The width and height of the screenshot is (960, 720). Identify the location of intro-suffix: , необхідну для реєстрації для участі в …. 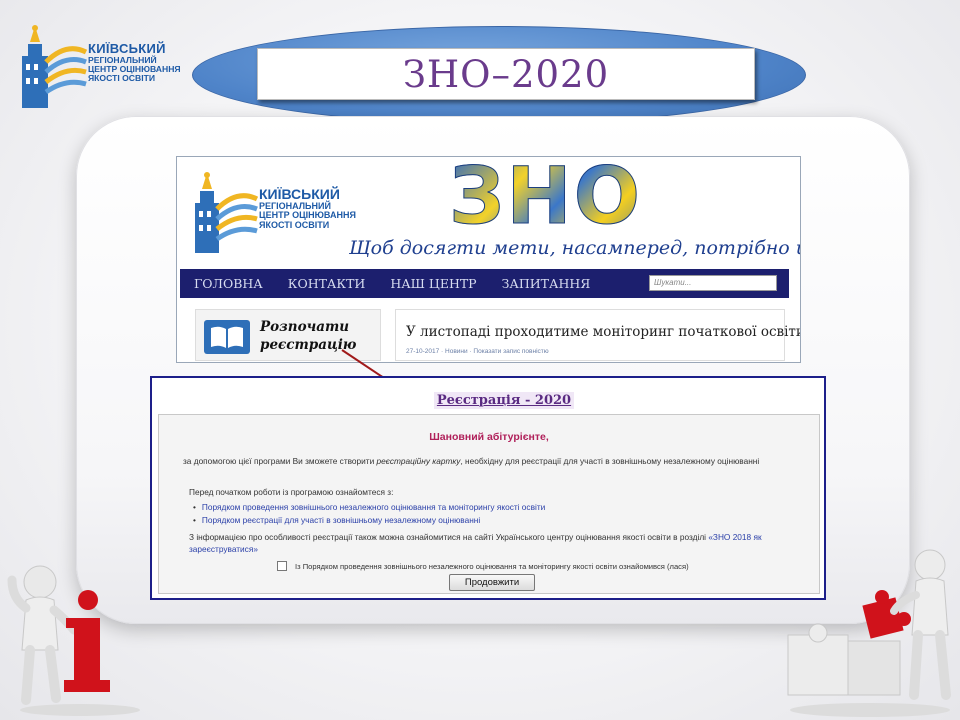
(610, 461).